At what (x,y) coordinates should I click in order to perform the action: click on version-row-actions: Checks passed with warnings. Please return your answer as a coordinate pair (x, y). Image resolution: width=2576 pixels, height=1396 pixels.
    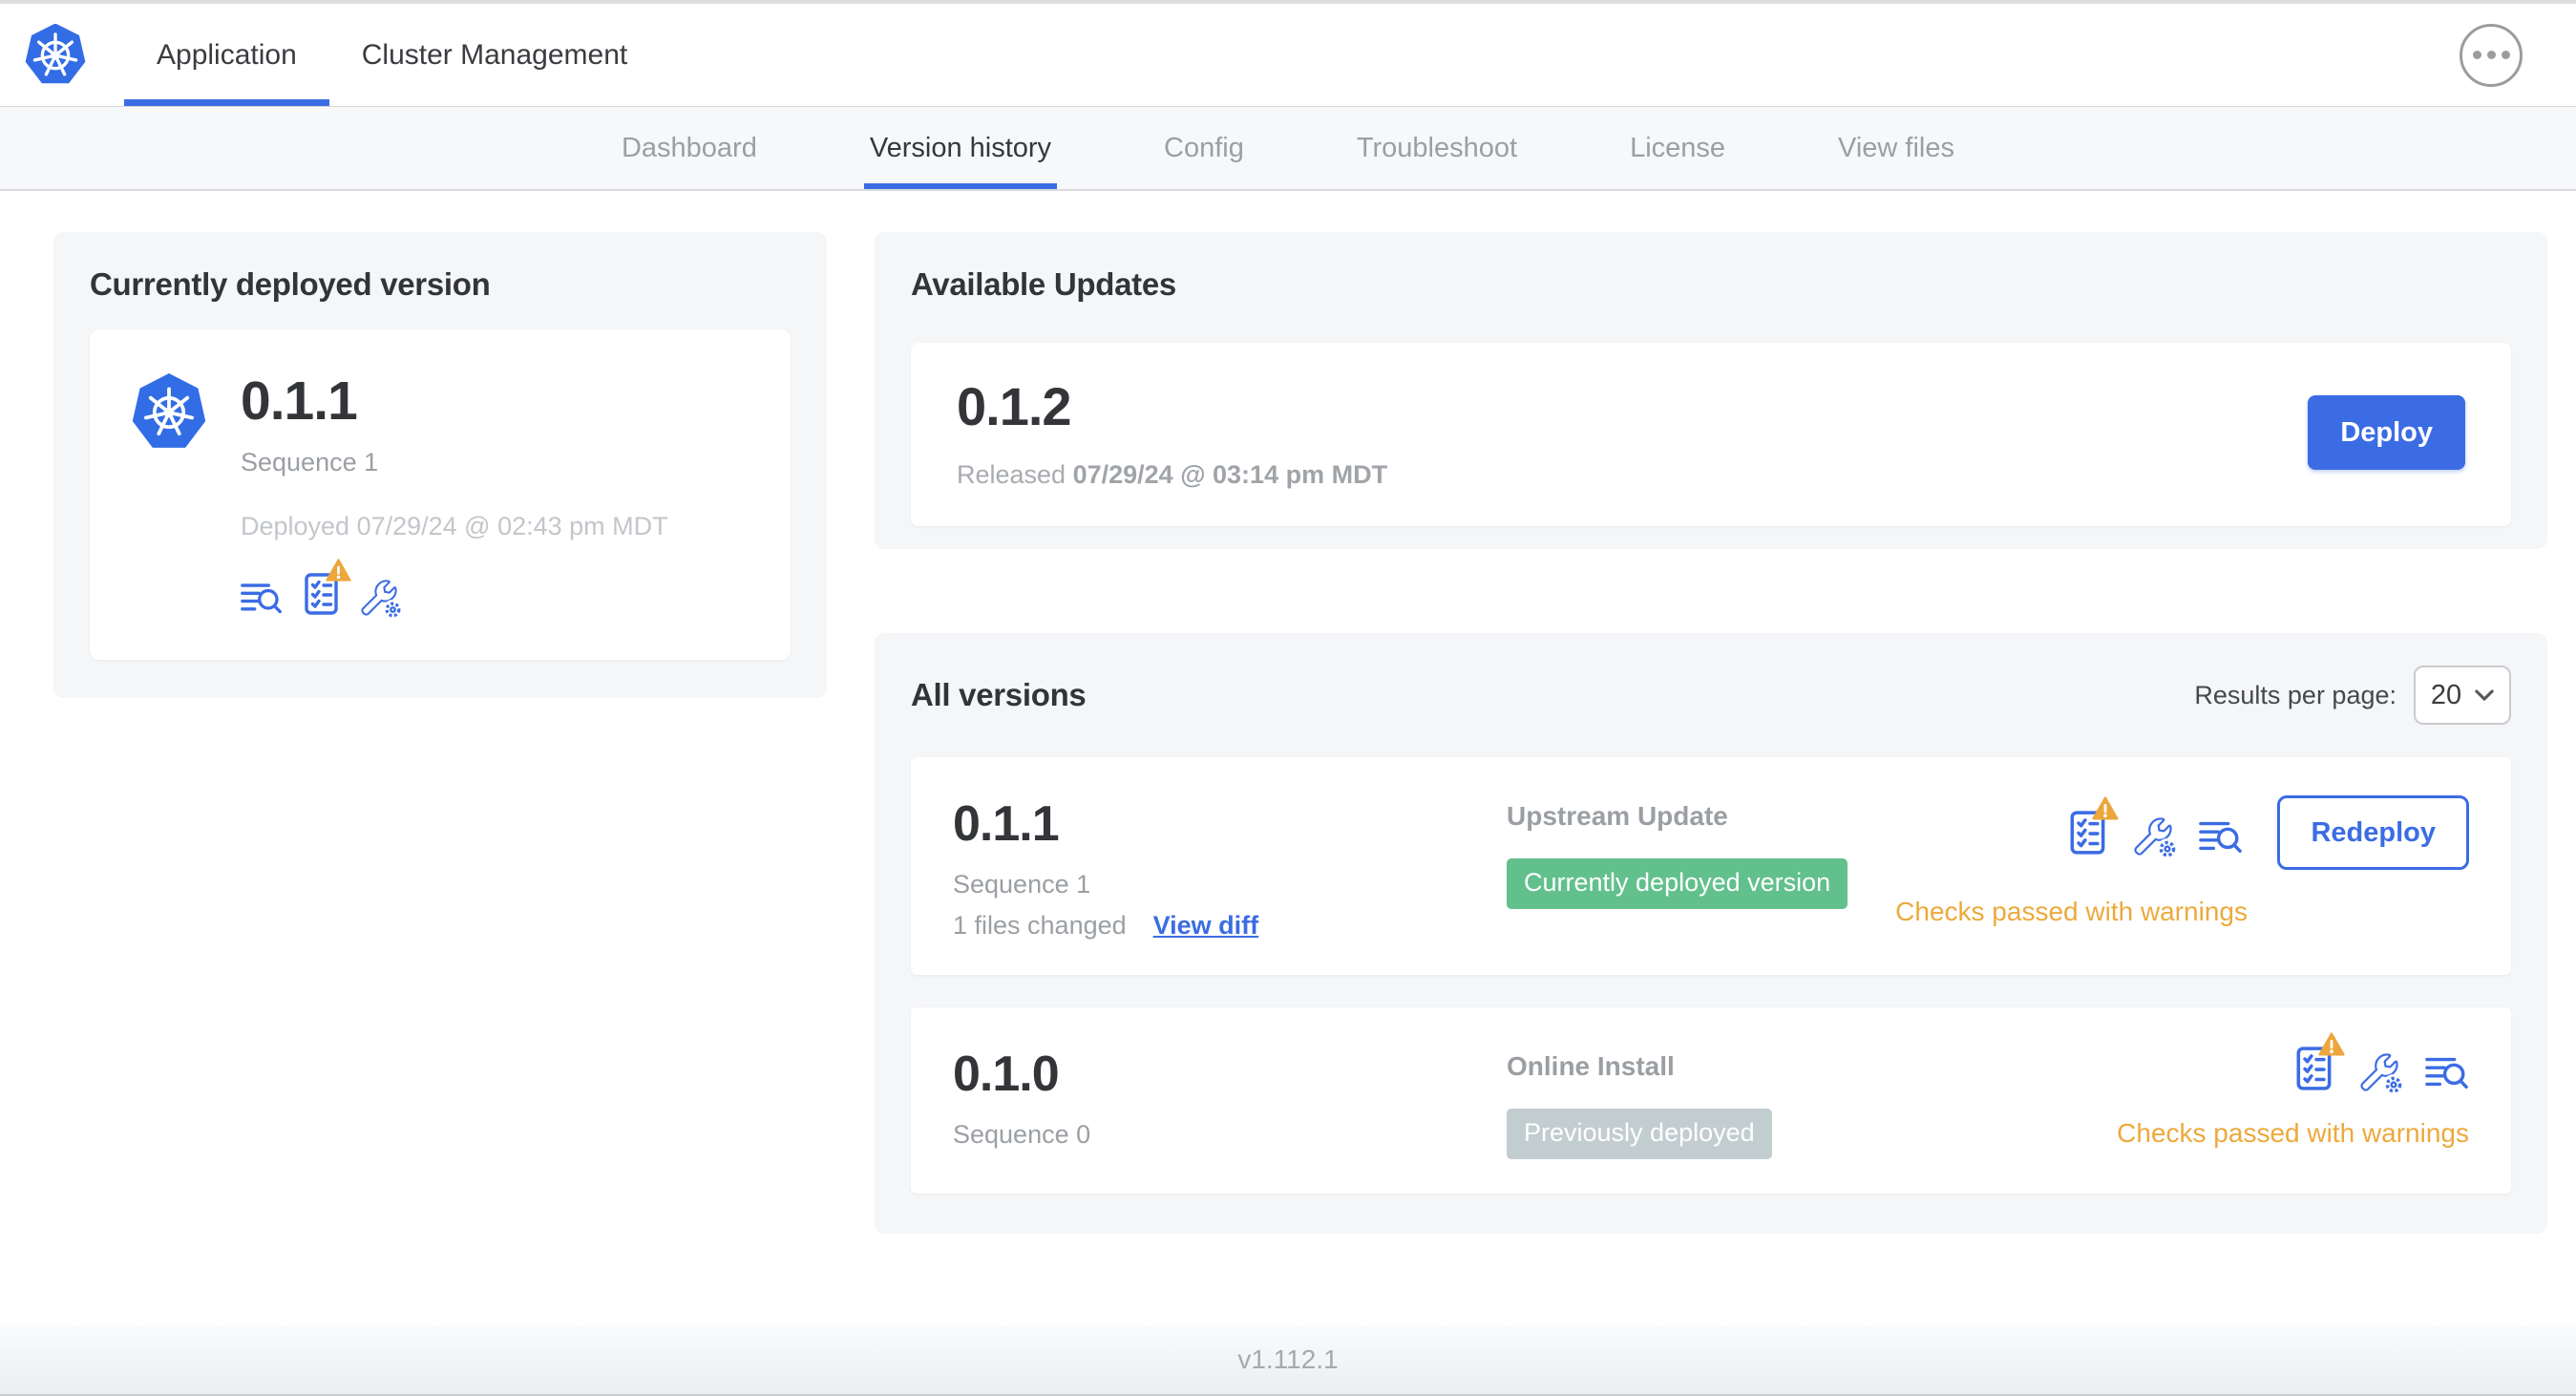
    Looking at the image, I should click on (2293, 1090).